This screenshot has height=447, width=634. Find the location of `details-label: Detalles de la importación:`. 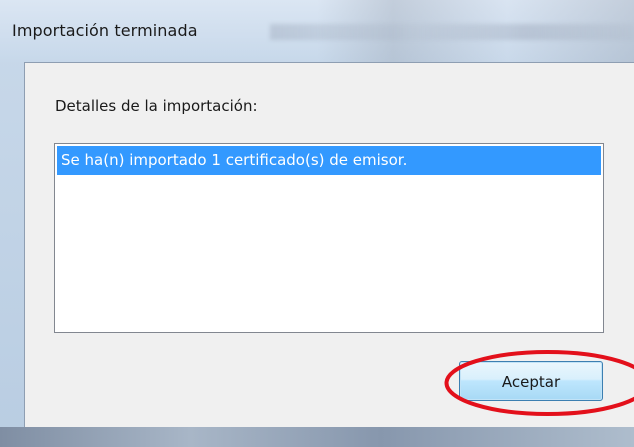

details-label: Detalles de la importación: is located at coordinates (156, 106).